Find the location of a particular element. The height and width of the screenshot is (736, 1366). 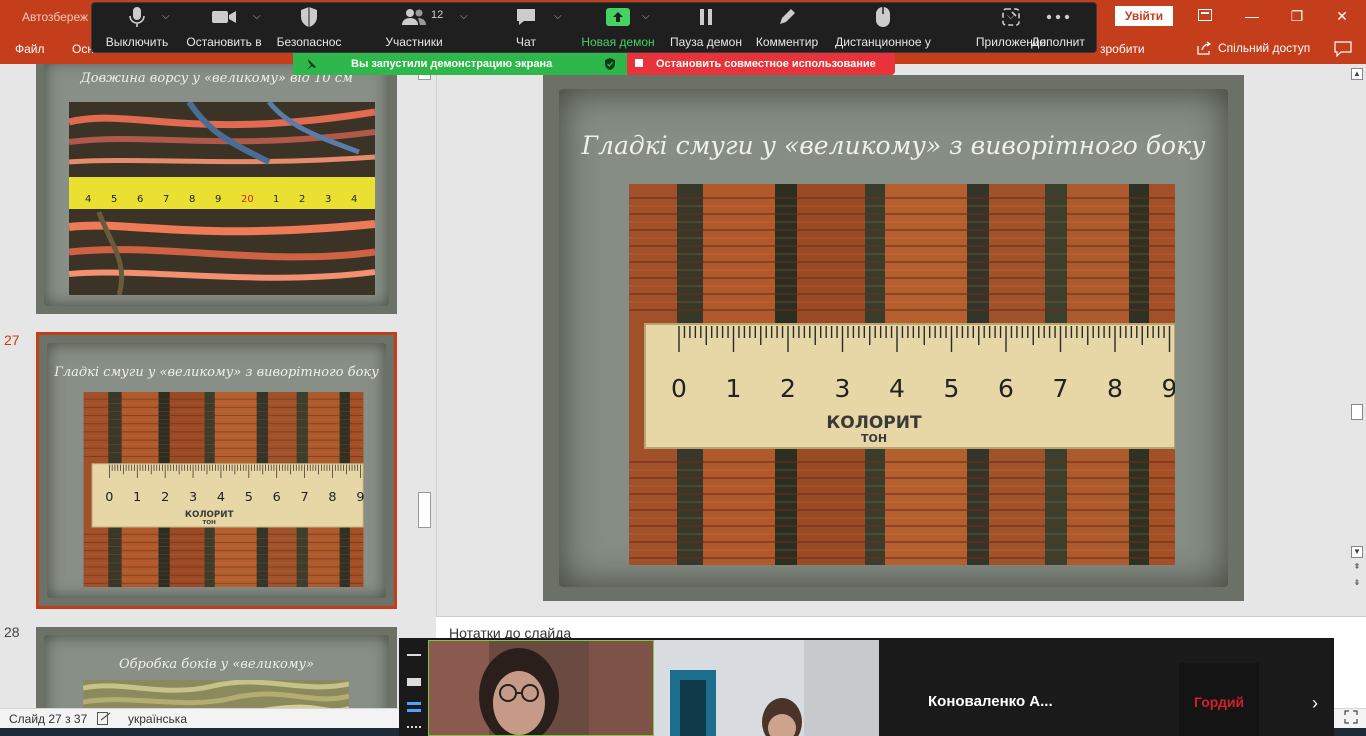

minimize-button: — is located at coordinates (1252, 16).